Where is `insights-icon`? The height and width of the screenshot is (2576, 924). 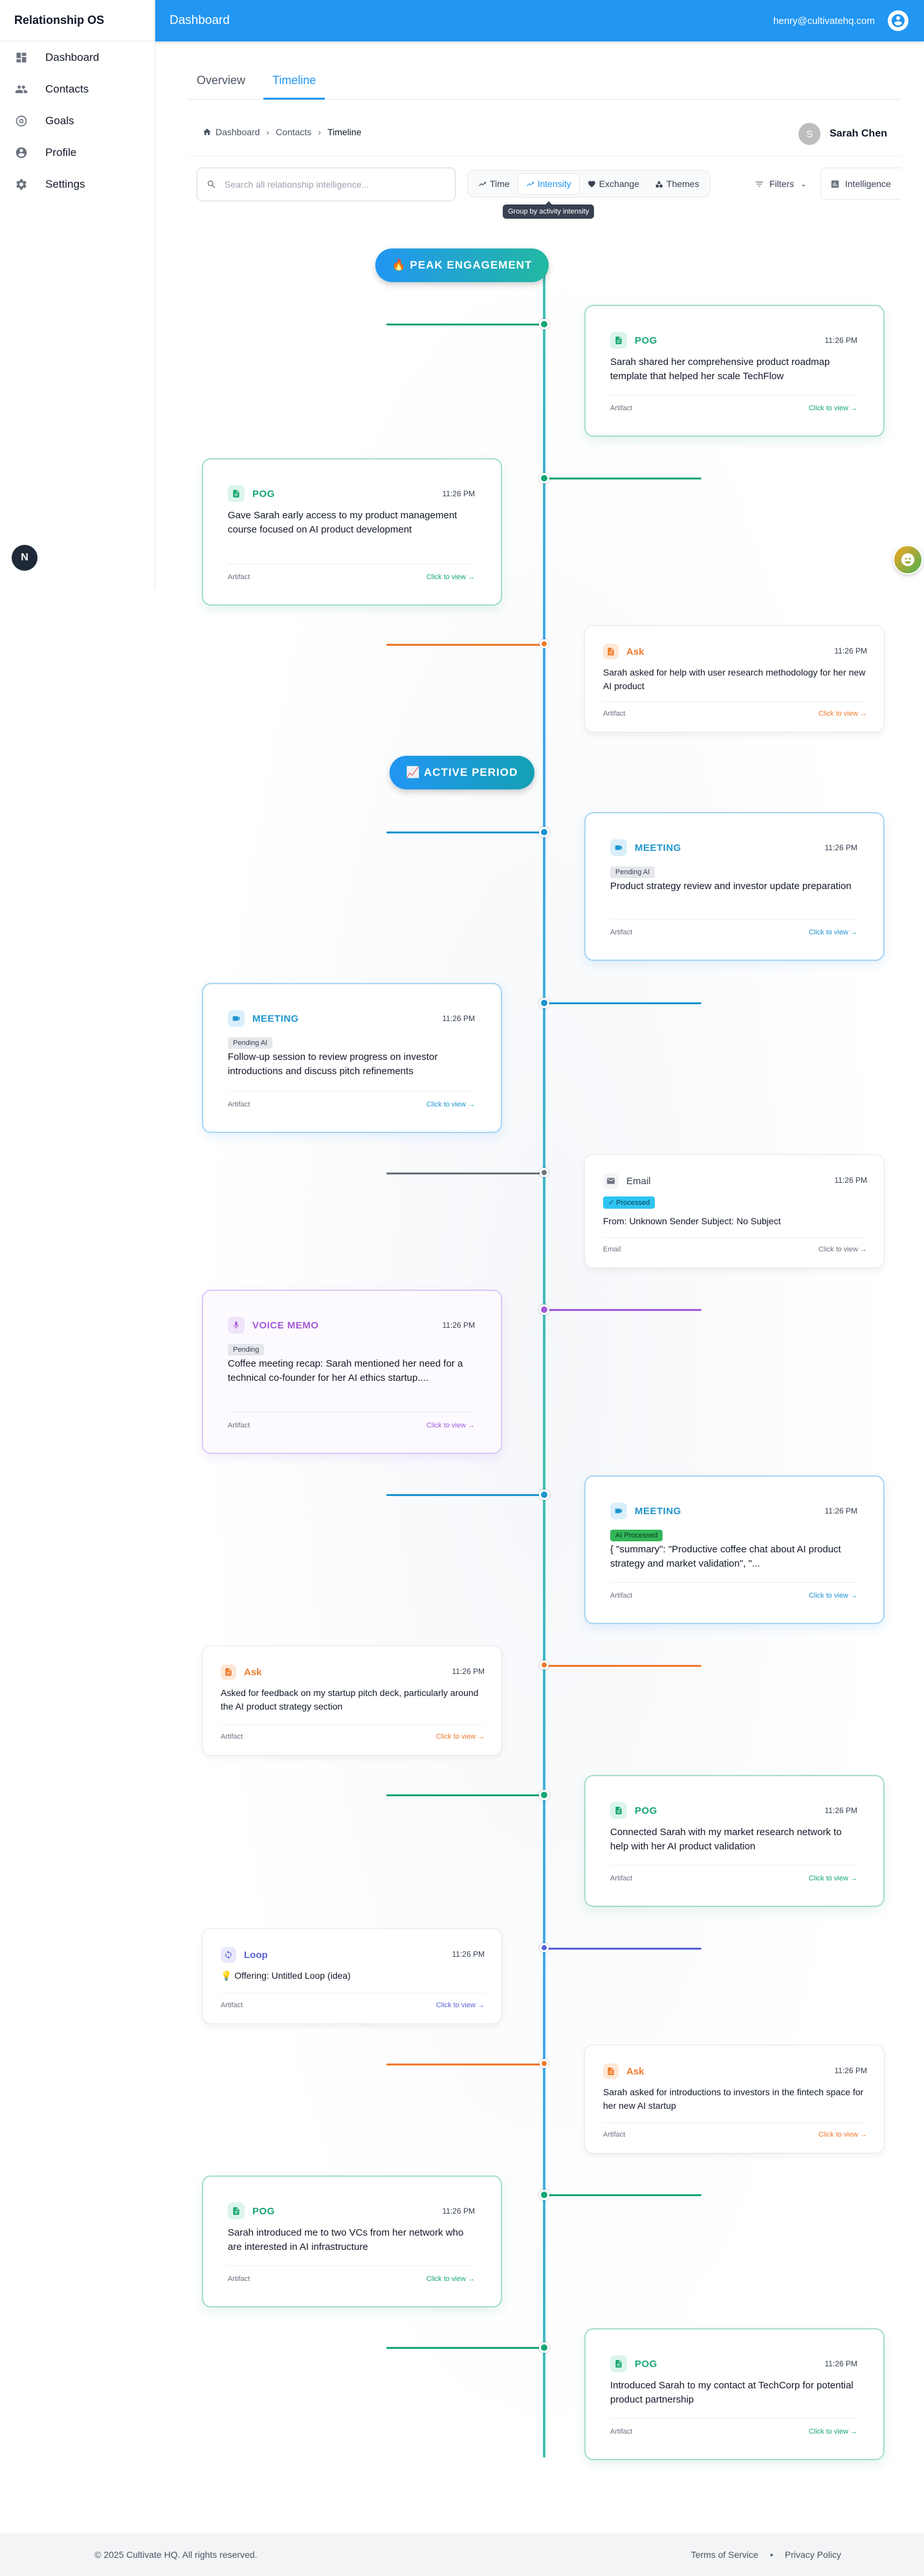 insights-icon is located at coordinates (835, 184).